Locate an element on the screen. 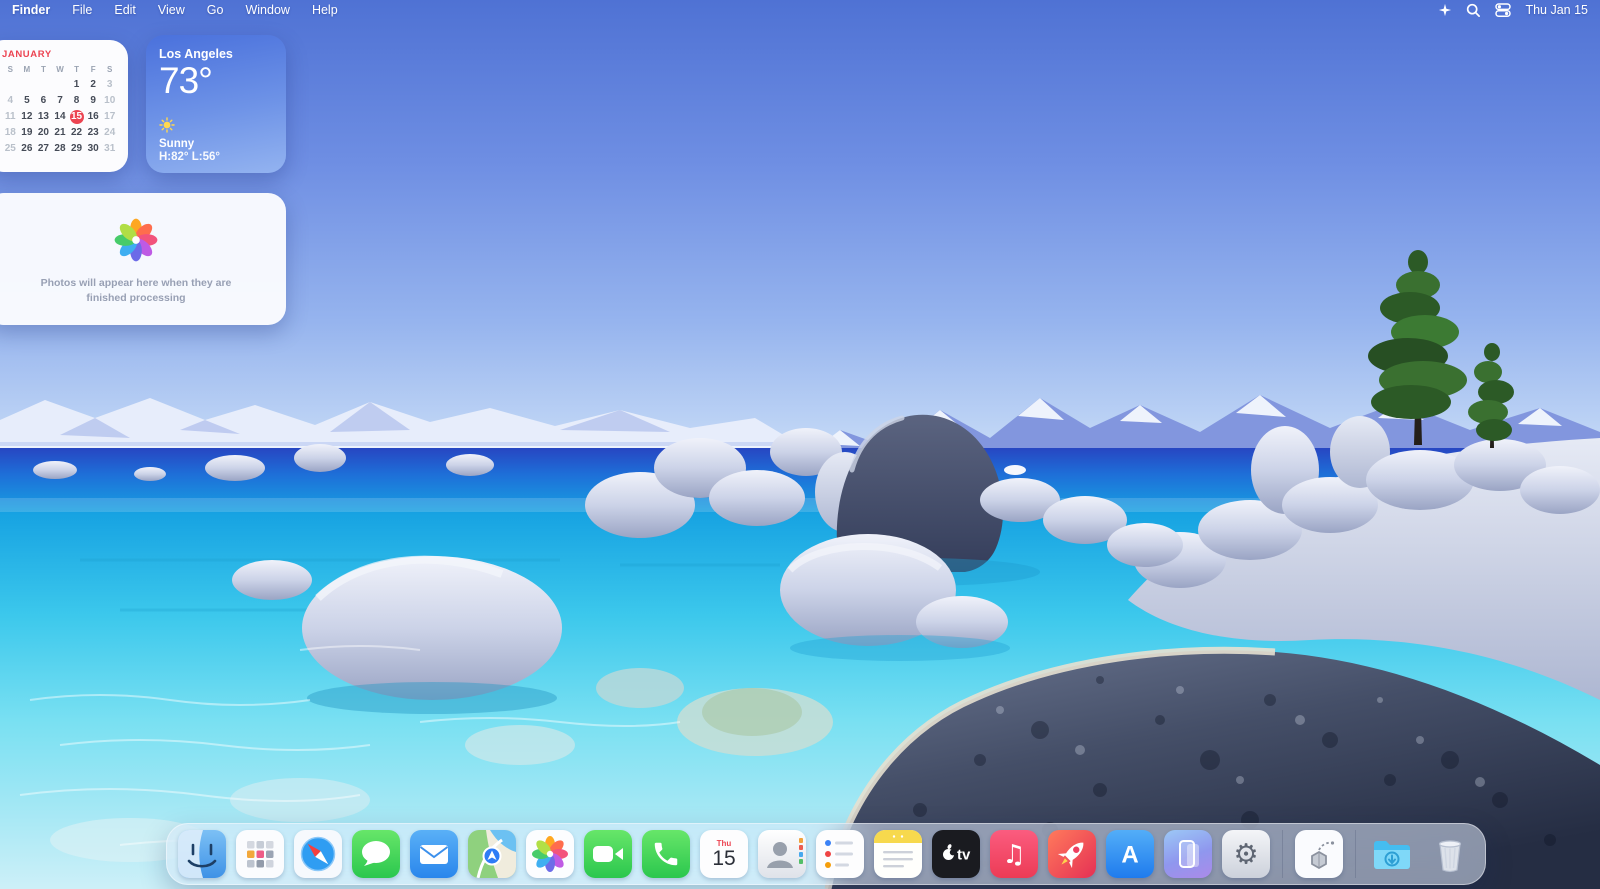  dock-item-facetime is located at coordinates (608, 854).